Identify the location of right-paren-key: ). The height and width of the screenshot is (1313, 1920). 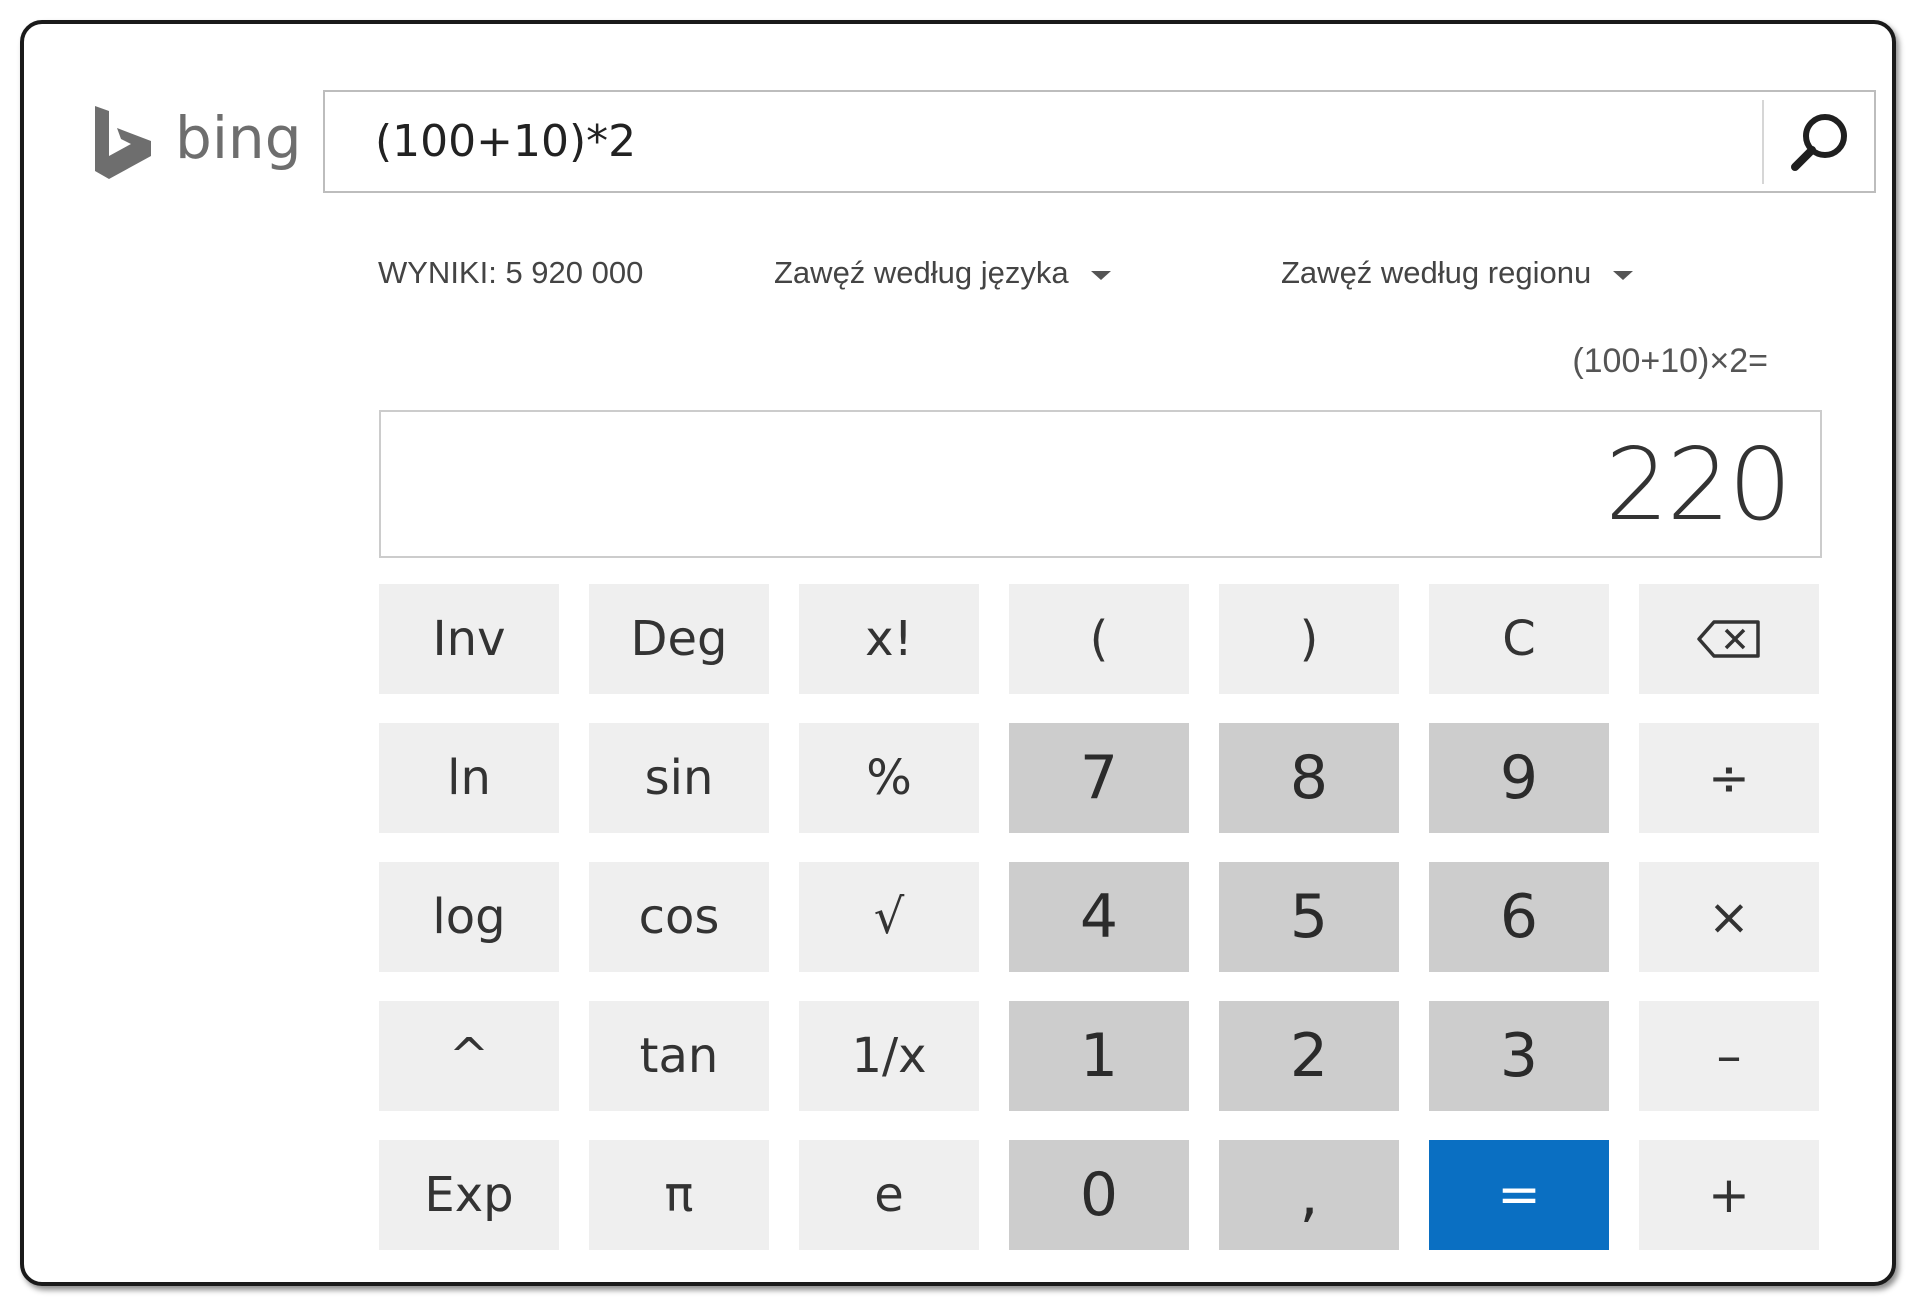
(1309, 639).